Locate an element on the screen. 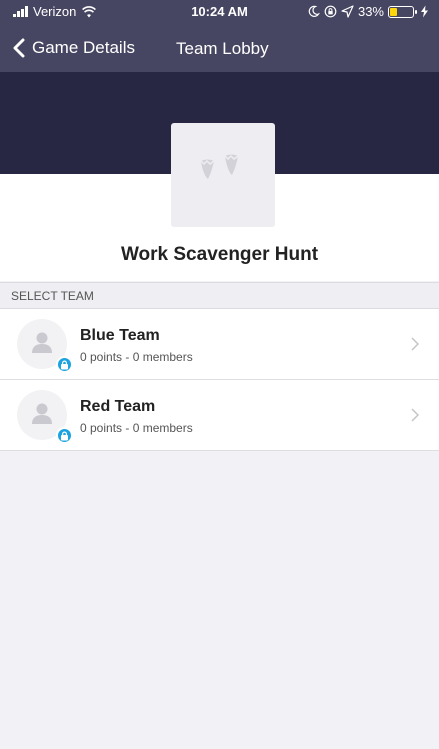 Image resolution: width=439 pixels, height=749 pixels. team-name: Red Team is located at coordinates (118, 406).